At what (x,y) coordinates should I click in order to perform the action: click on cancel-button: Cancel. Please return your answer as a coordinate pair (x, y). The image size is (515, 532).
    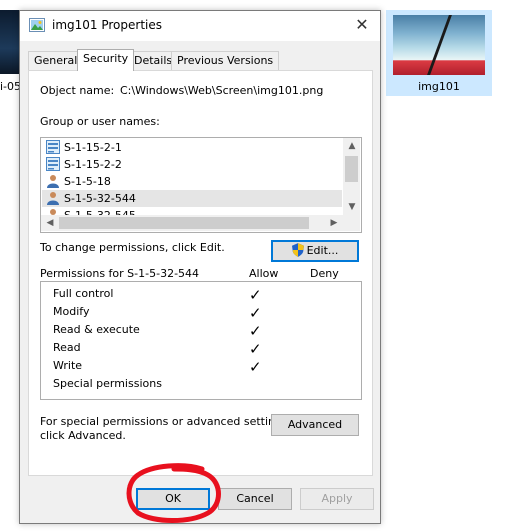
    Looking at the image, I should click on (255, 499).